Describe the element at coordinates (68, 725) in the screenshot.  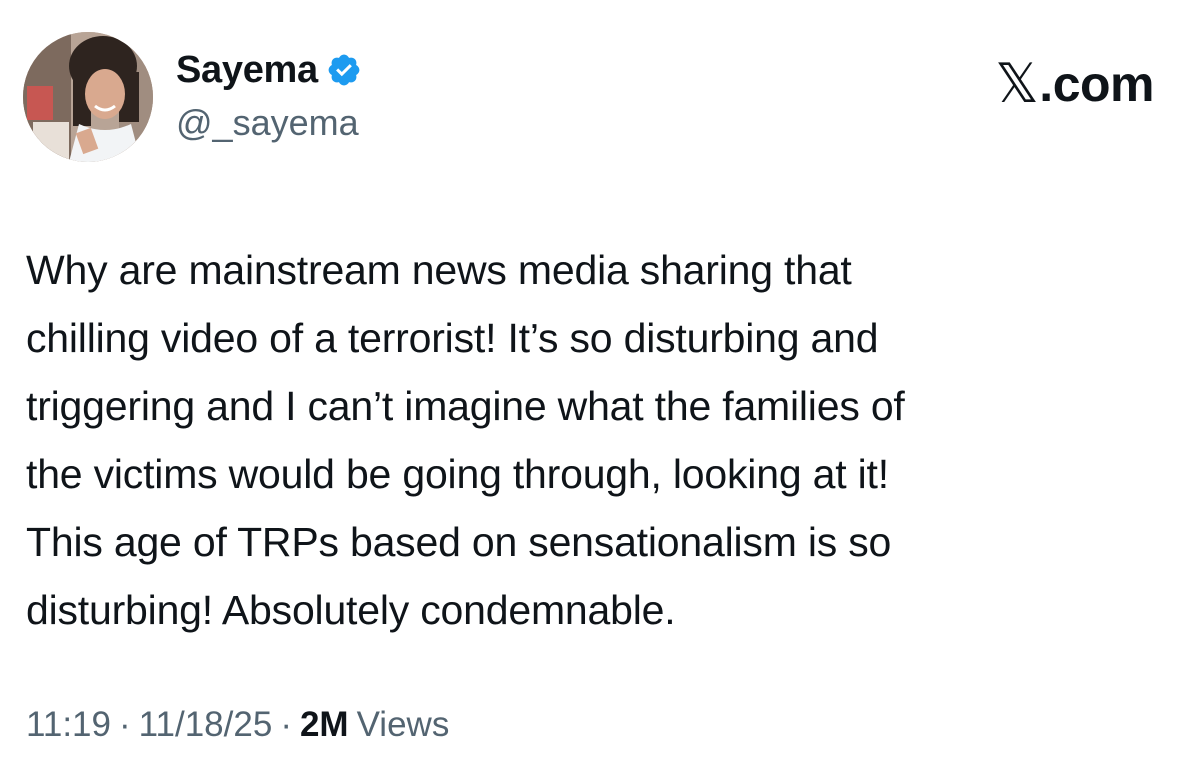
I see `tweet-time: 11:19` at that location.